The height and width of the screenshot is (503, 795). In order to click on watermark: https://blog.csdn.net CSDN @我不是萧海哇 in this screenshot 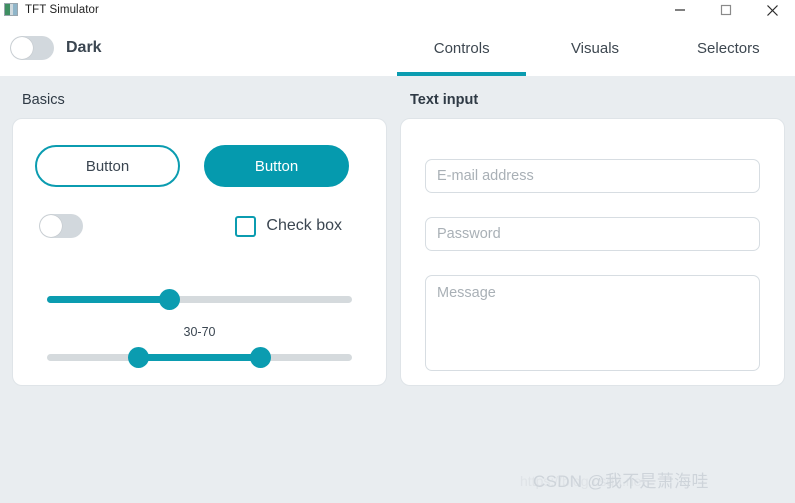, I will do `click(397, 480)`.